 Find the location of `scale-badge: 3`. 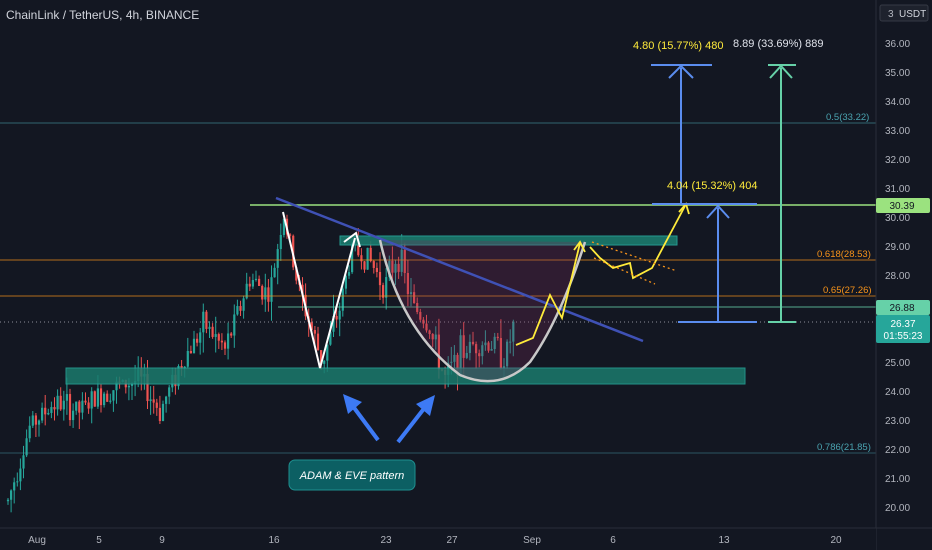

scale-badge: 3 is located at coordinates (891, 14).